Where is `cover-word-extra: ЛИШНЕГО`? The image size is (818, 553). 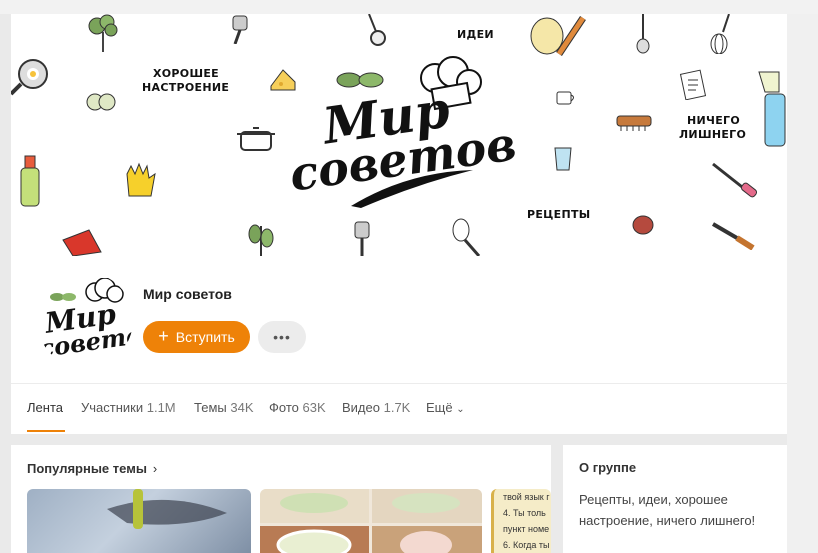 cover-word-extra: ЛИШНЕГО is located at coordinates (713, 134).